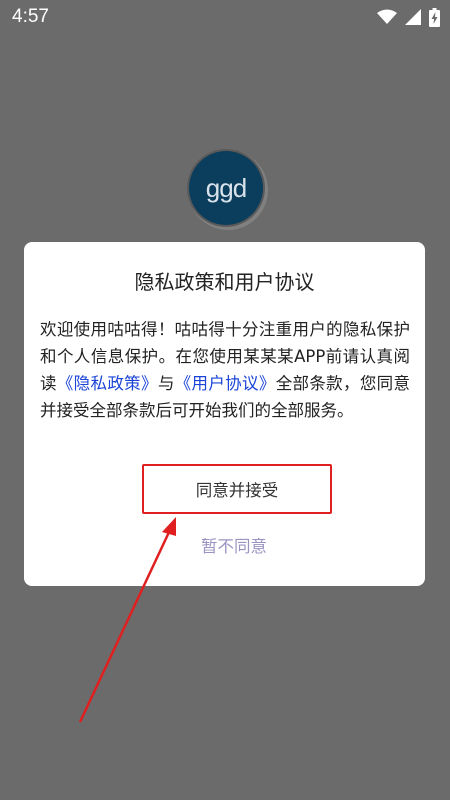 This screenshot has width=450, height=800. Describe the element at coordinates (30, 16) in the screenshot. I see `status-time: 4:57` at that location.